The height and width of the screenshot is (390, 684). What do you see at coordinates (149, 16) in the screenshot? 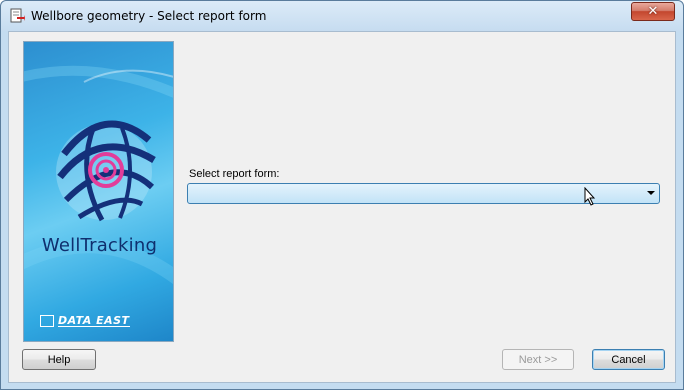
I see `window-title: Wellbore geometry - Select report form` at bounding box center [149, 16].